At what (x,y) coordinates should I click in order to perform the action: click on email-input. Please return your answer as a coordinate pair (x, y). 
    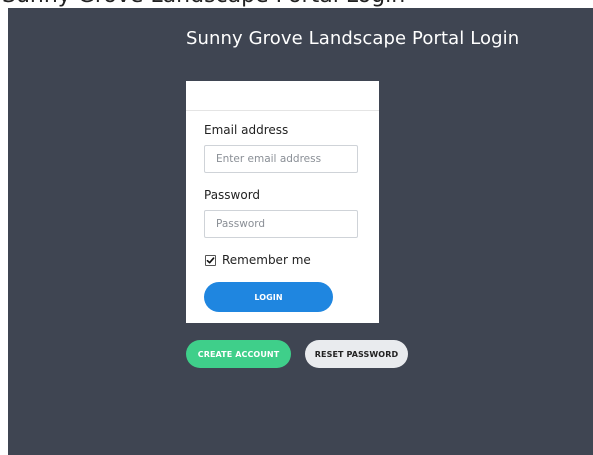
    Looking at the image, I should click on (281, 159).